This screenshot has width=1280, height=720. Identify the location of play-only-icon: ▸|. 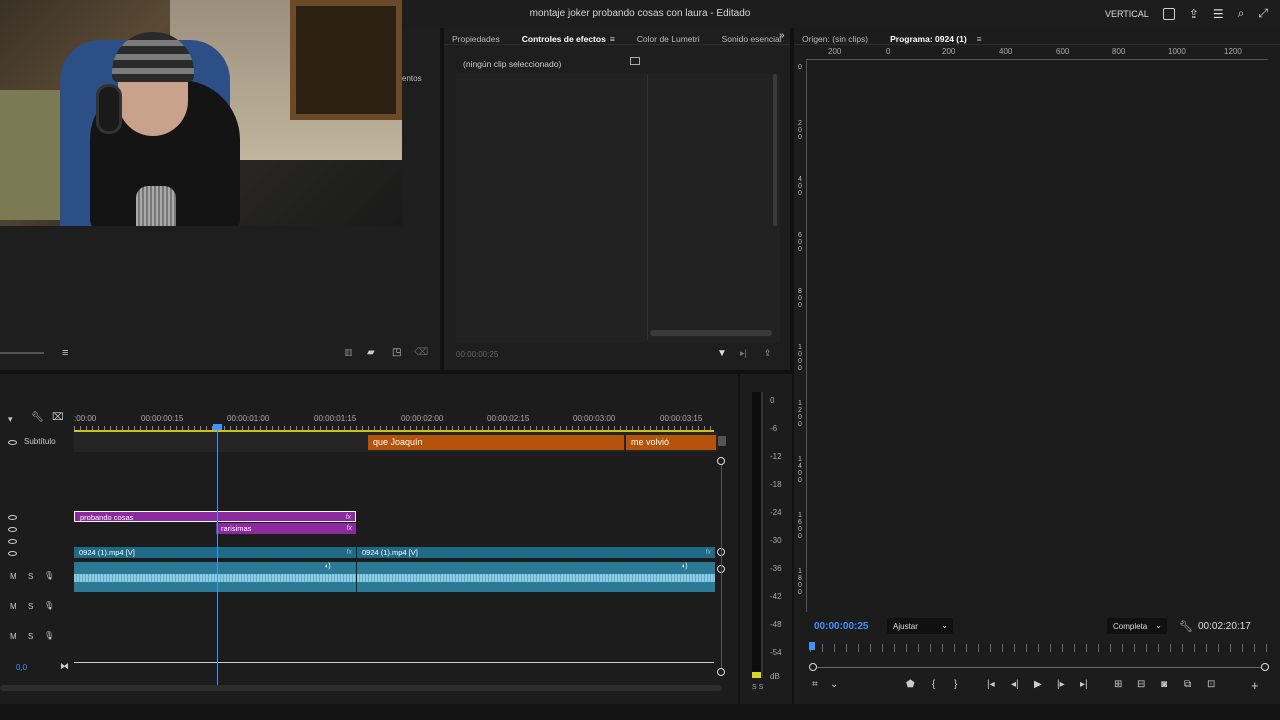
(743, 353).